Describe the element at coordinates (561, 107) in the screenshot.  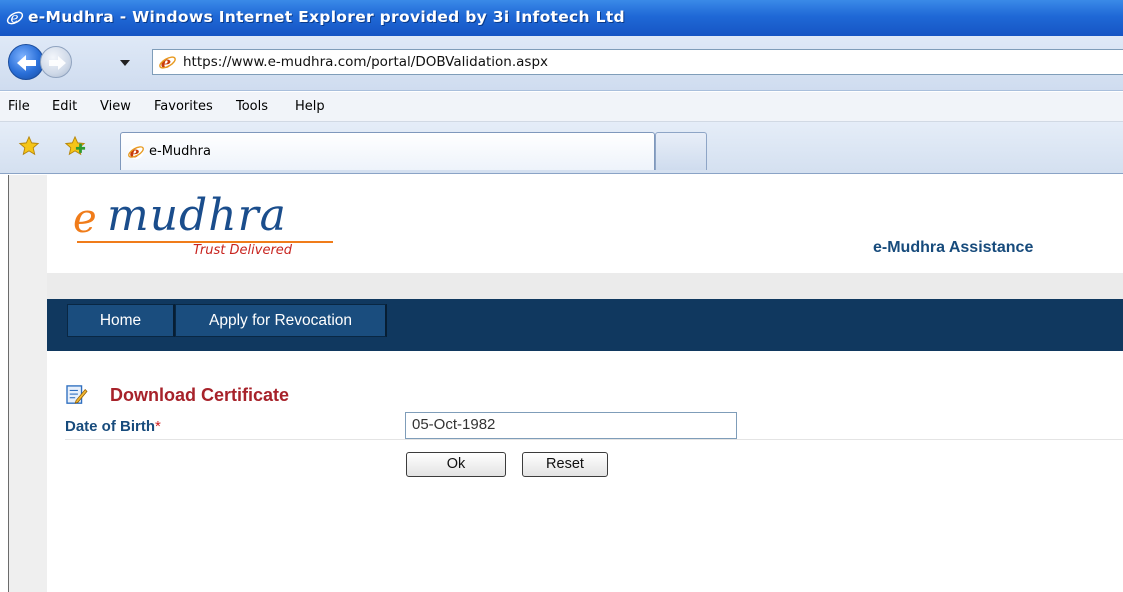
I see `menu-bar: File Edit View Favorites Tools Help` at that location.